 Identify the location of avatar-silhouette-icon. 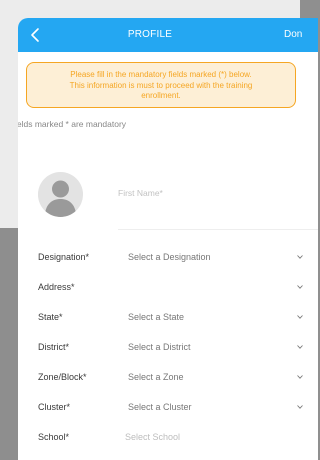
(60, 194).